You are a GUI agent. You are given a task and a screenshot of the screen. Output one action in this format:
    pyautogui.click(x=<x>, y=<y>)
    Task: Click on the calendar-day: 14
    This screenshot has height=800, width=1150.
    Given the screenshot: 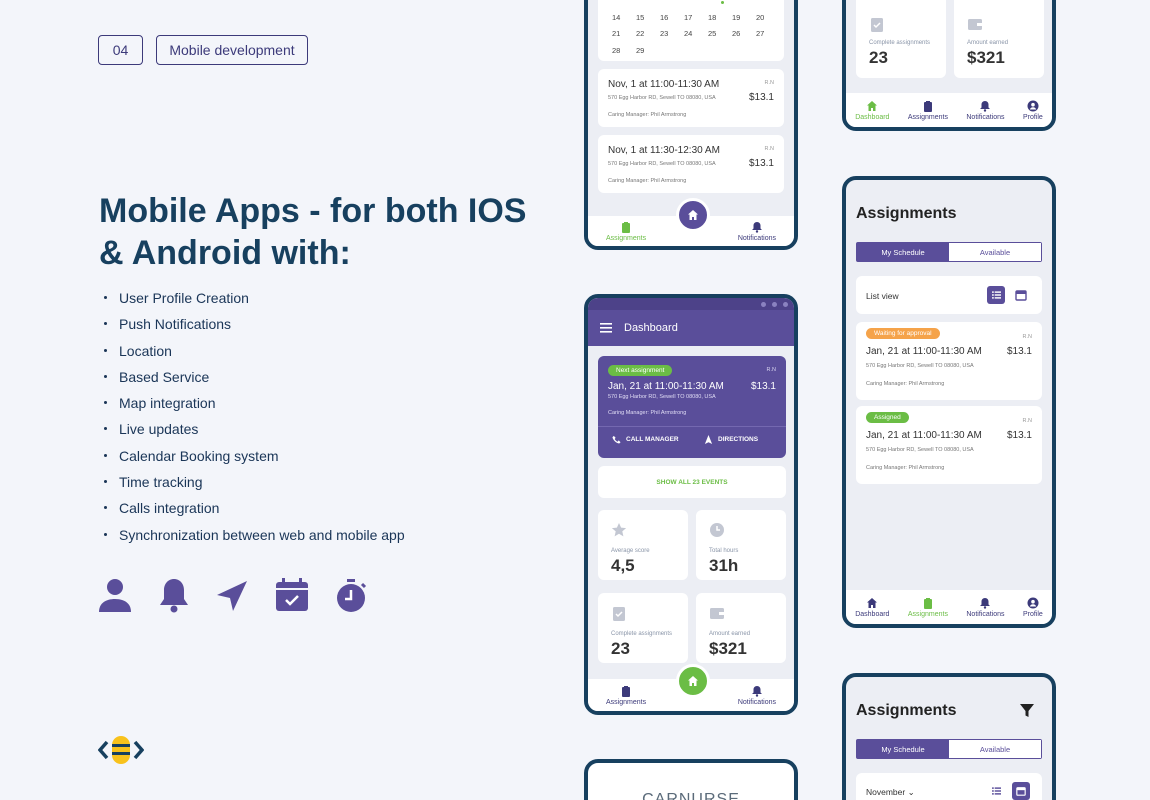 What is the action you would take?
    pyautogui.click(x=624, y=17)
    